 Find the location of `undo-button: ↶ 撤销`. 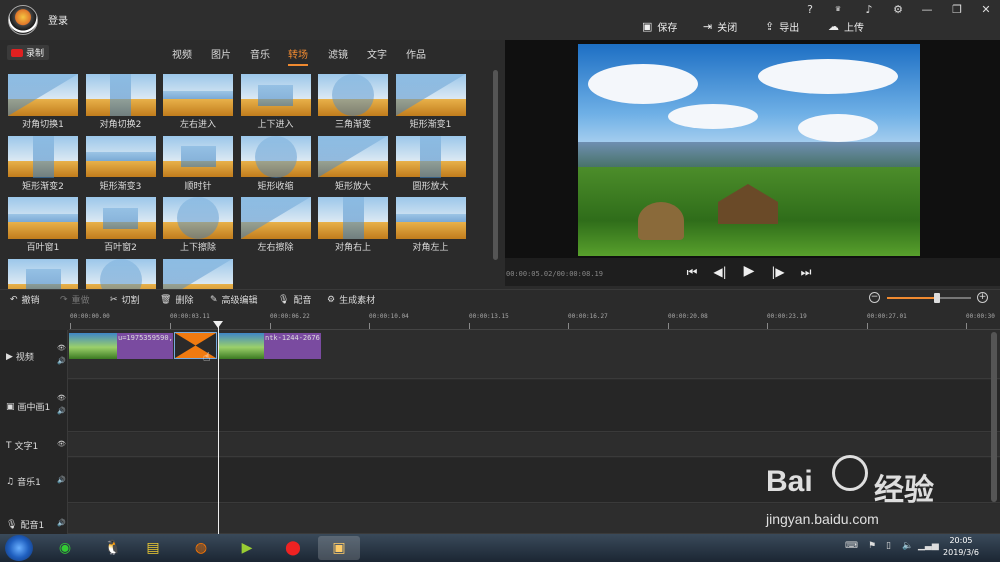

undo-button: ↶ 撤销 is located at coordinates (25, 300).